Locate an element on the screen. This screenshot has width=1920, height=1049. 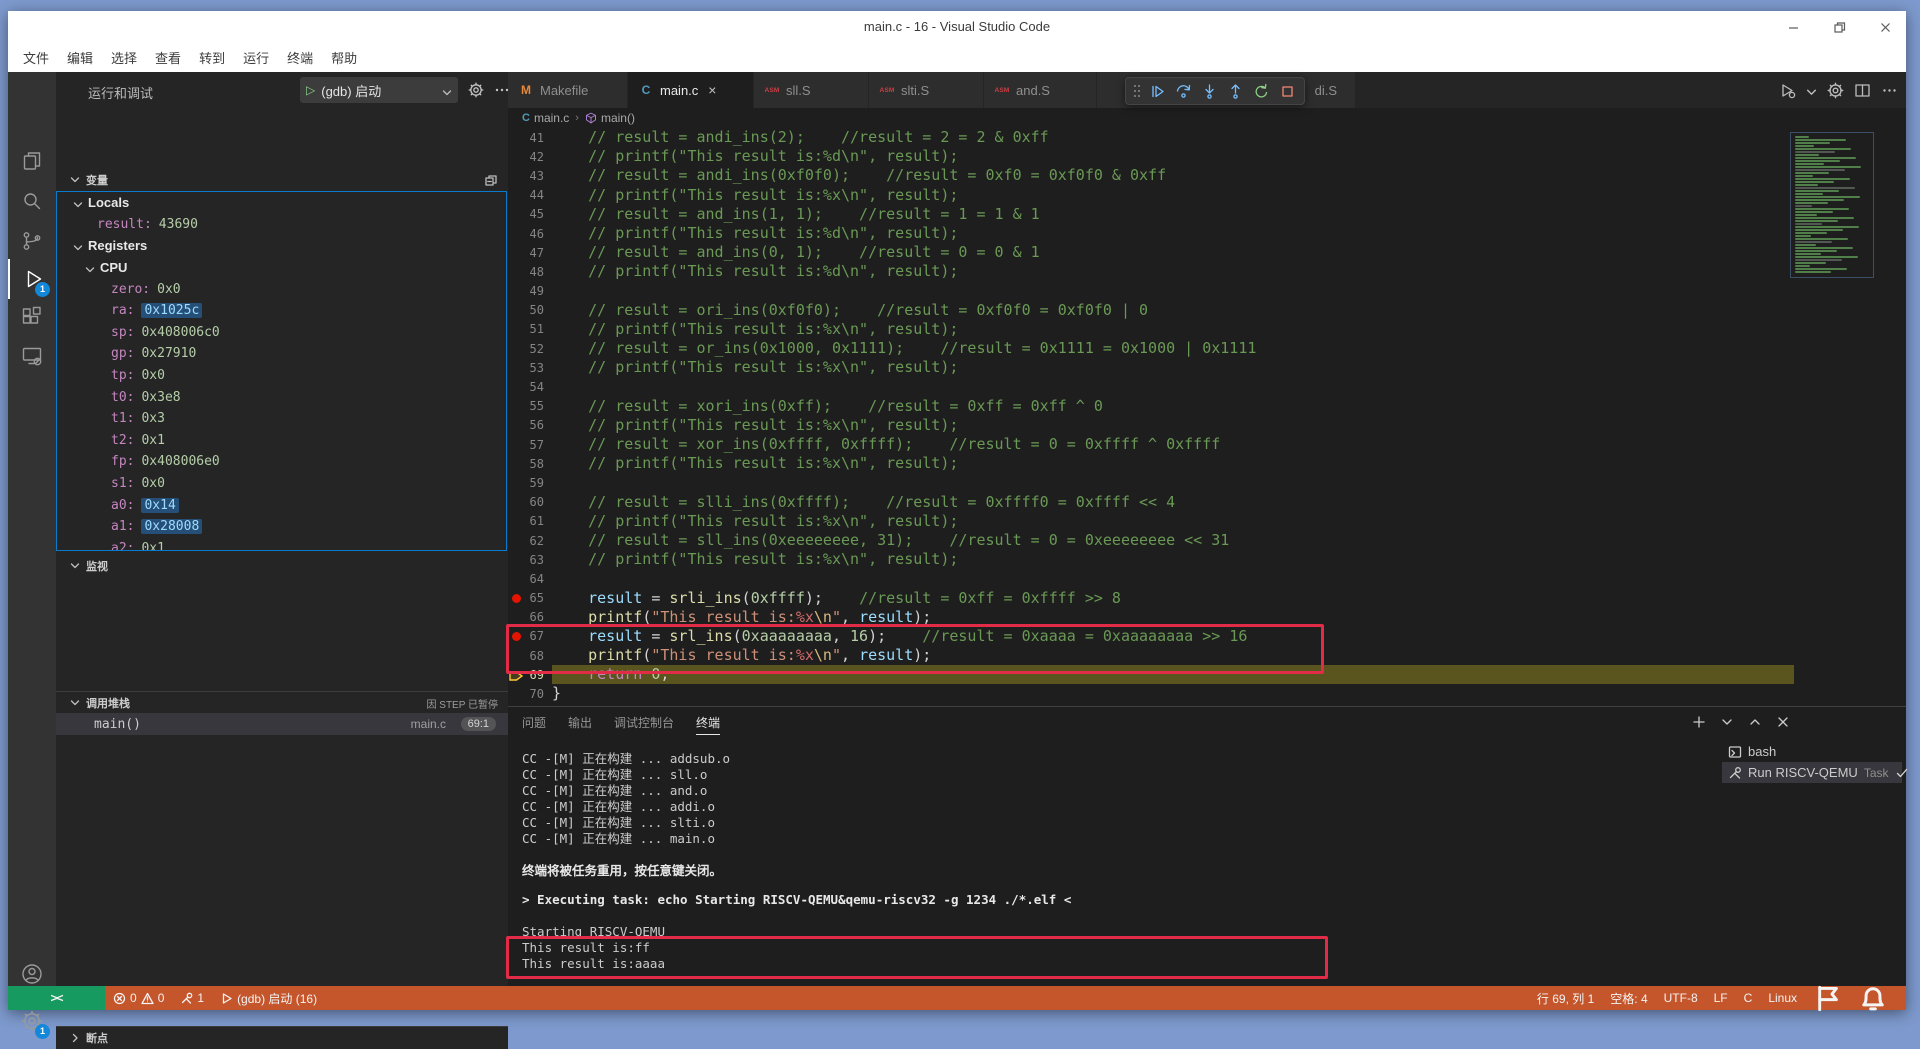
variable-row: a1: 0x28008 is located at coordinates (281, 527).